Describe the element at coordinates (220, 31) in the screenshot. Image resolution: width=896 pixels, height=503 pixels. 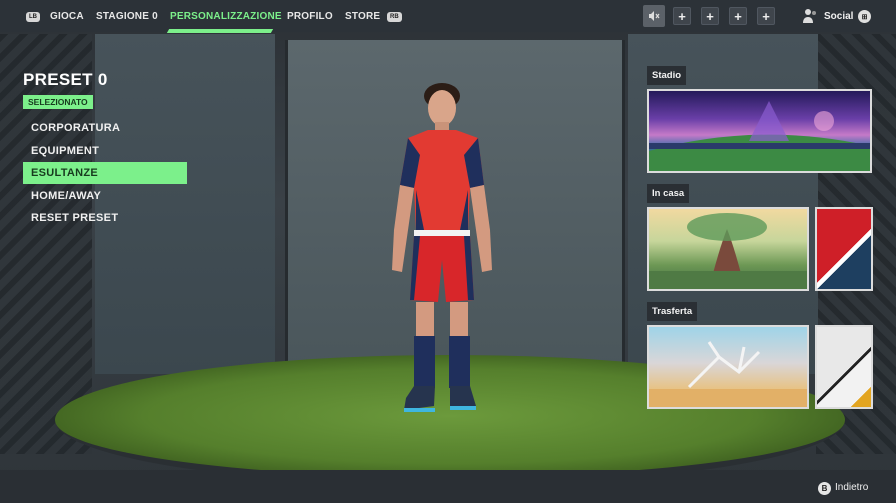
I see `active-tab-indicator` at that location.